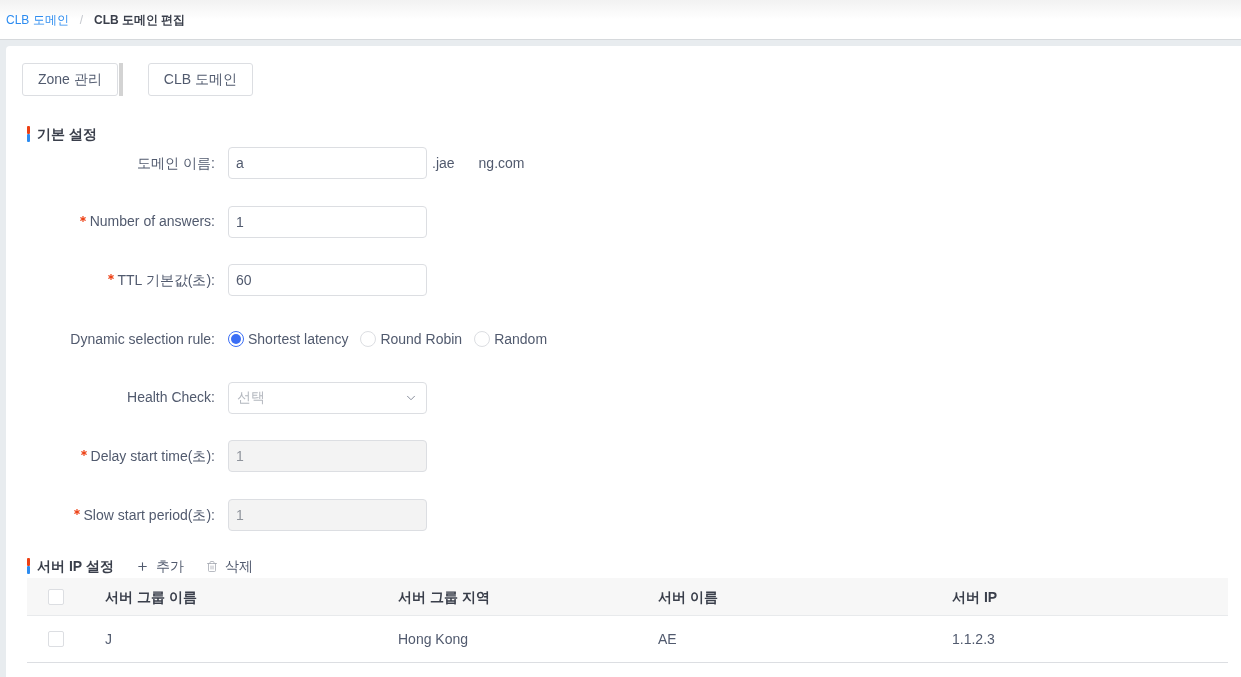 Image resolution: width=1241 pixels, height=677 pixels. What do you see at coordinates (327, 163) in the screenshot?
I see `text-field: a` at bounding box center [327, 163].